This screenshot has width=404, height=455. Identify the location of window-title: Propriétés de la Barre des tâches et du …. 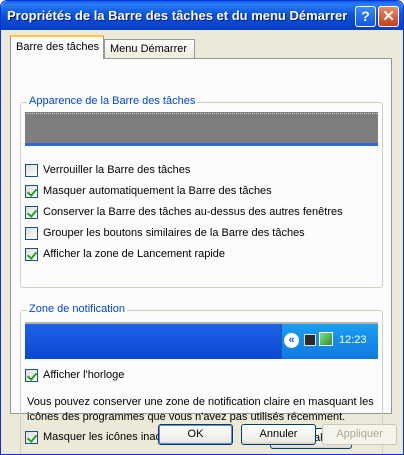
(177, 15).